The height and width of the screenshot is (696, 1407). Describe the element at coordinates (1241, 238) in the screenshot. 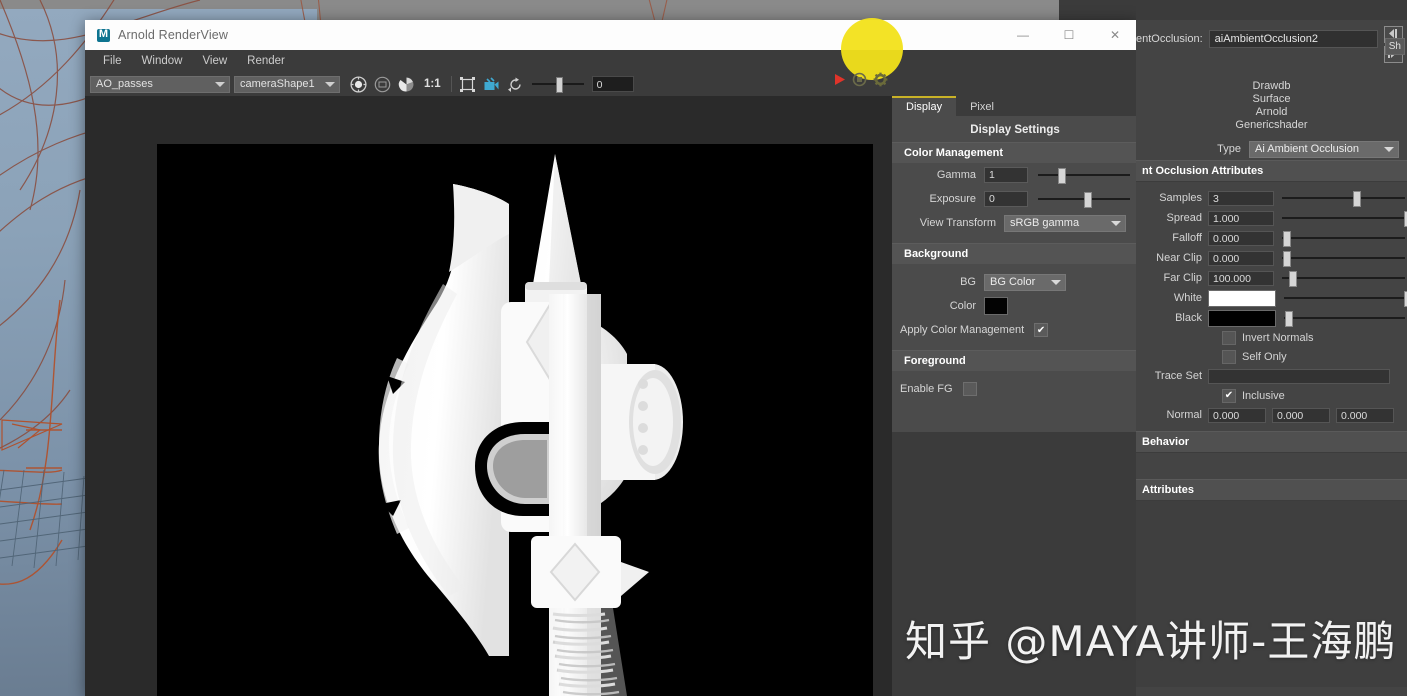

I see `falloff-input: 0.000` at that location.